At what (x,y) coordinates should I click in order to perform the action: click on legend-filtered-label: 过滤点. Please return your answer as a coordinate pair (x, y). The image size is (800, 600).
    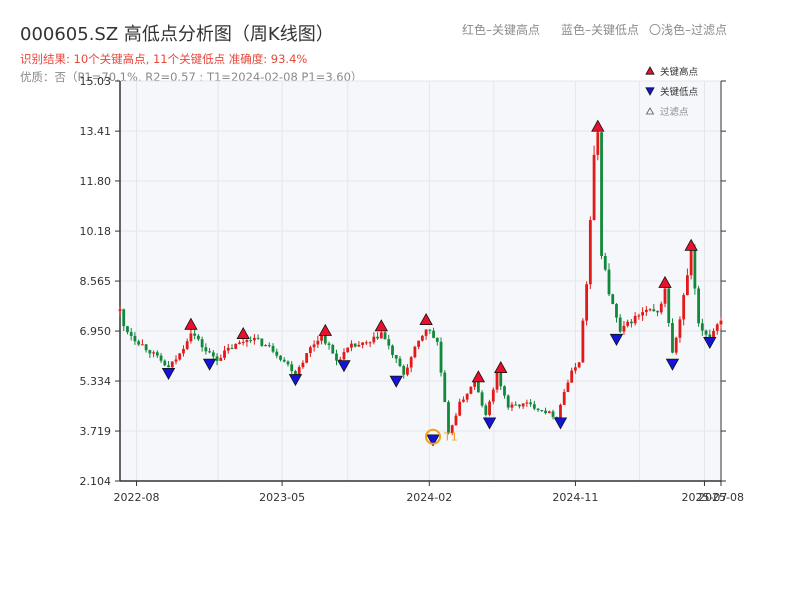
    Looking at the image, I should click on (674, 112).